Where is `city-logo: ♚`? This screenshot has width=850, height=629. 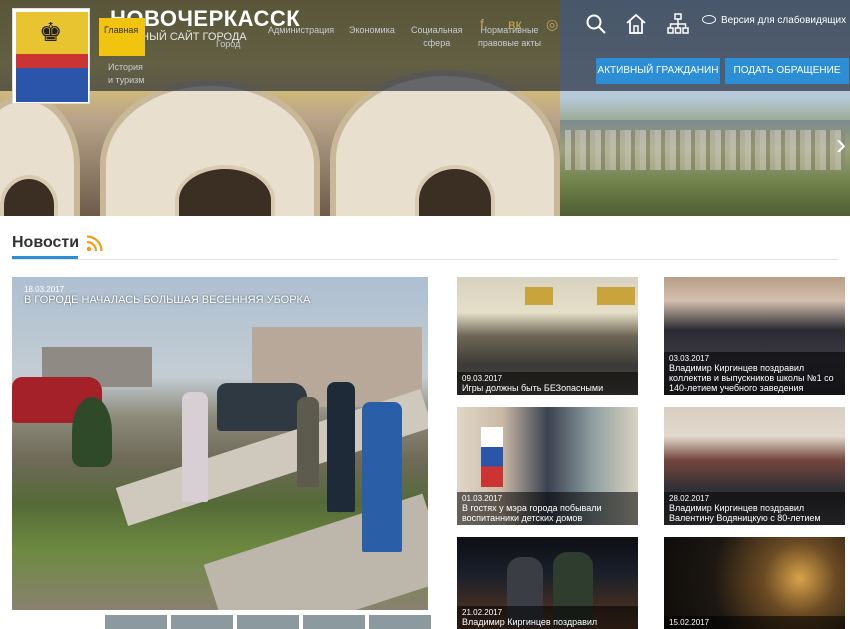
city-logo: ♚ is located at coordinates (51, 56).